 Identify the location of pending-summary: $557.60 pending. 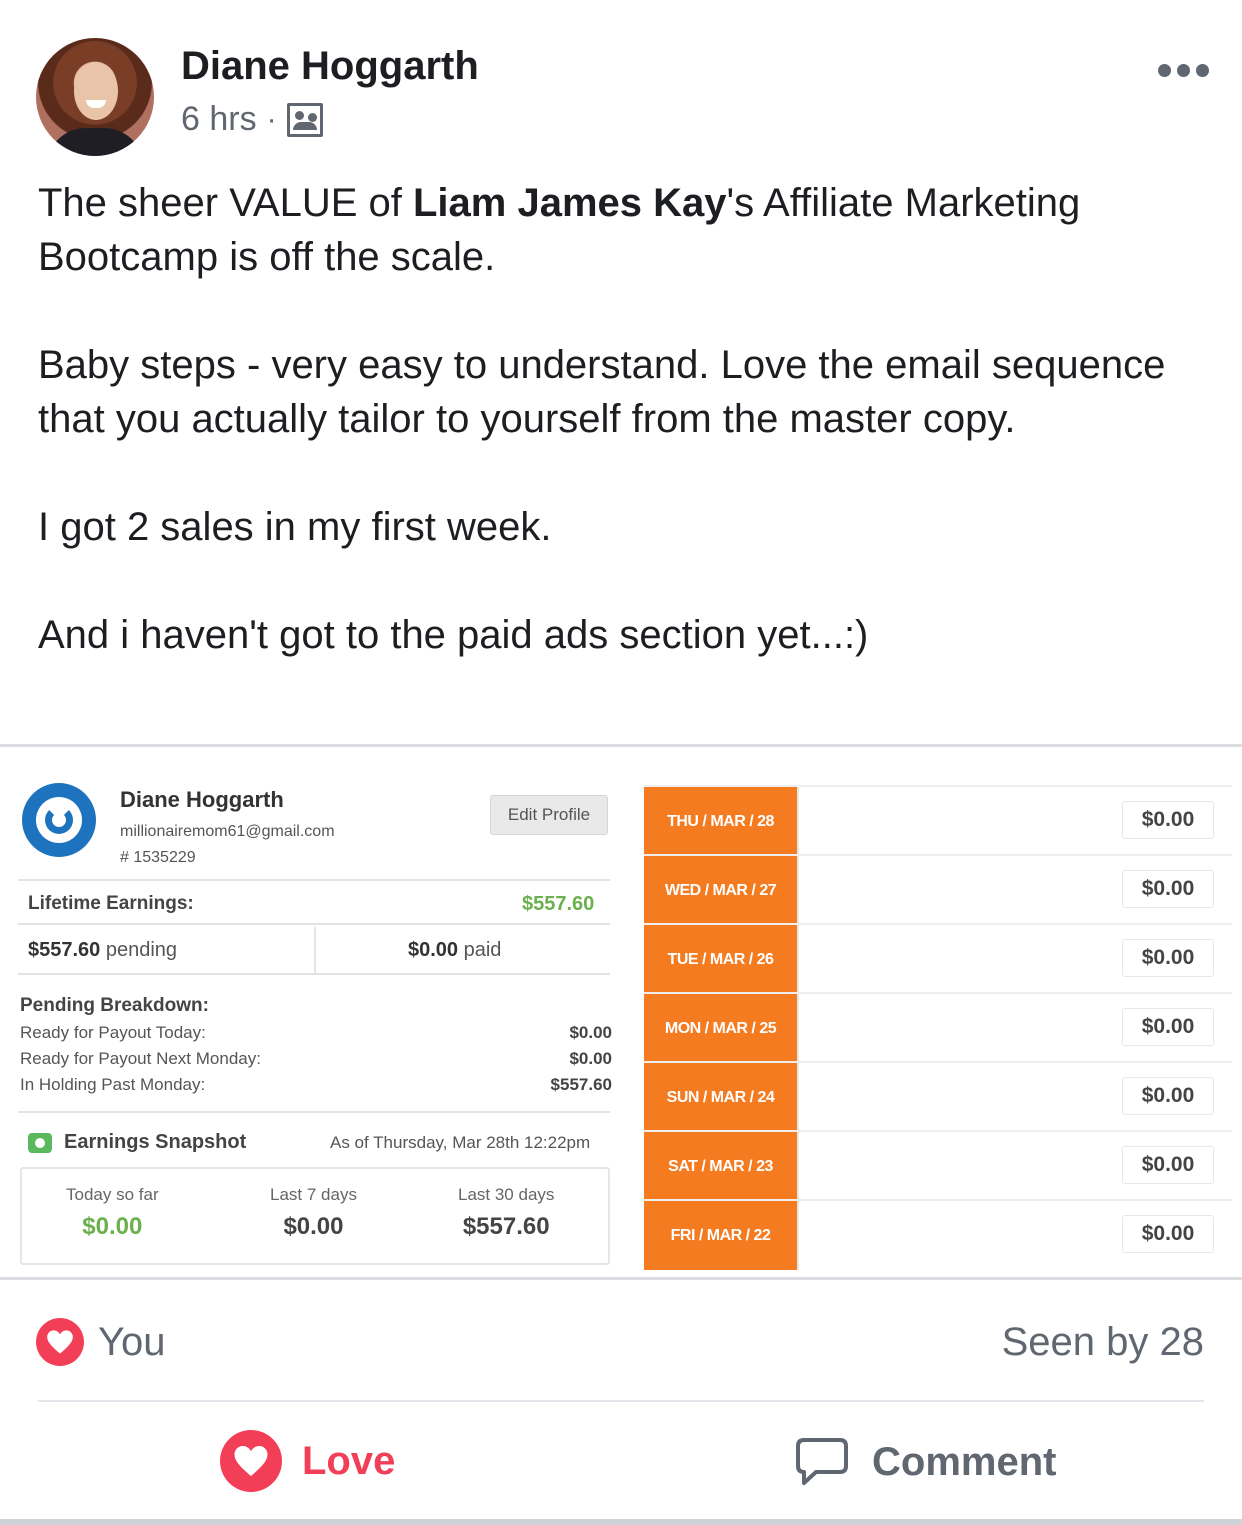
(102, 950).